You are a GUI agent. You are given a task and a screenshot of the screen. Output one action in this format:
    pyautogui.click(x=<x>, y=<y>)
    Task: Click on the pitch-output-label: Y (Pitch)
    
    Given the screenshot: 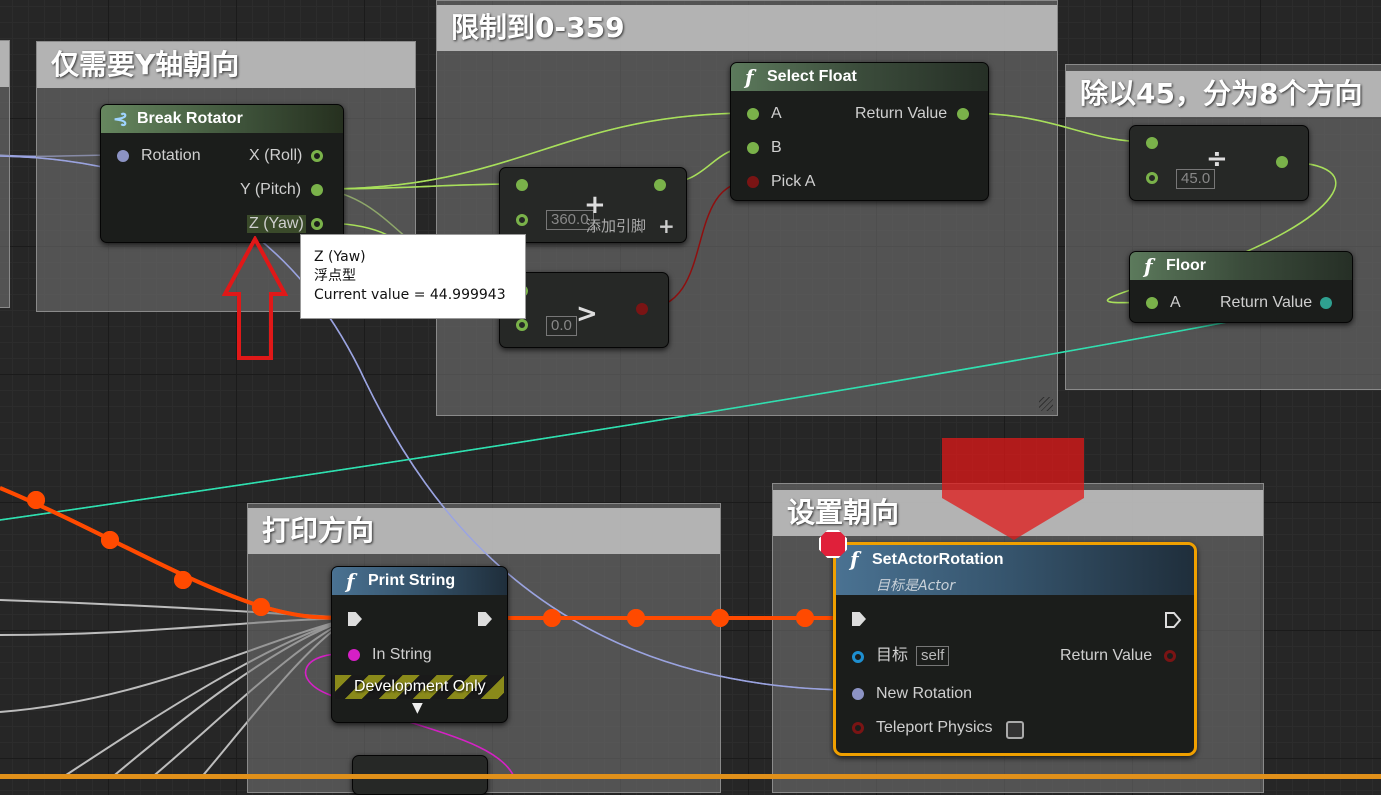 What is the action you would take?
    pyautogui.click(x=271, y=189)
    